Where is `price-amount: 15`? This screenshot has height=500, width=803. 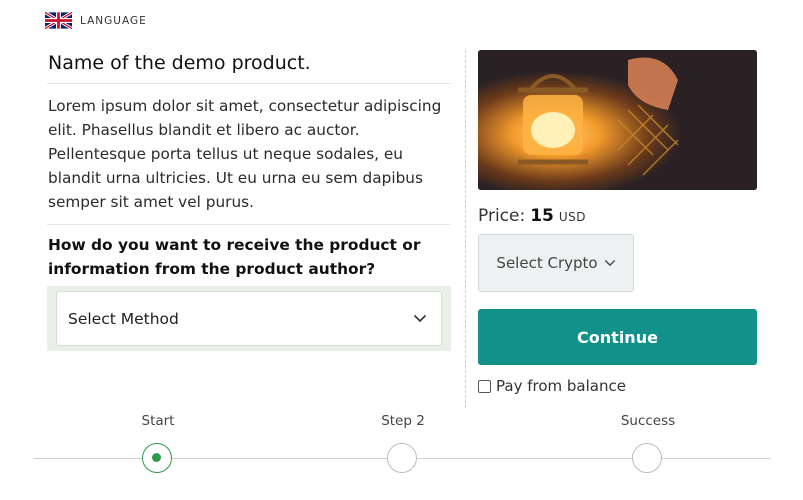 price-amount: 15 is located at coordinates (542, 216).